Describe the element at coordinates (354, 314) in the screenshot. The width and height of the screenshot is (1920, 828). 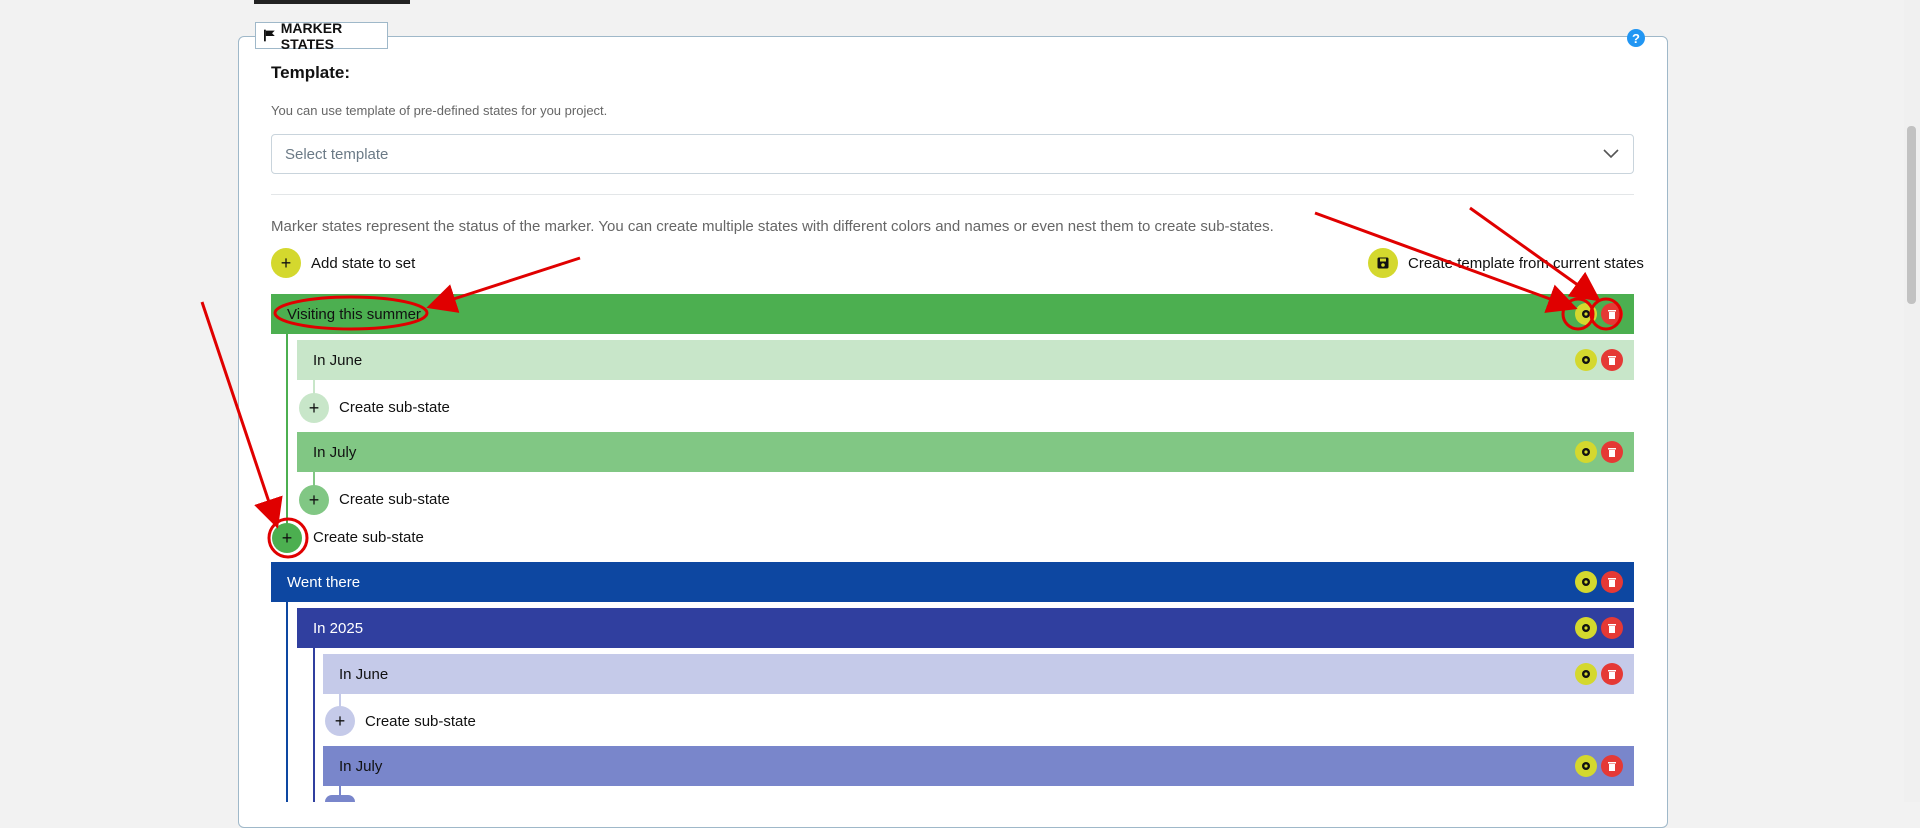
I see `state-name: Visiting this summer` at that location.